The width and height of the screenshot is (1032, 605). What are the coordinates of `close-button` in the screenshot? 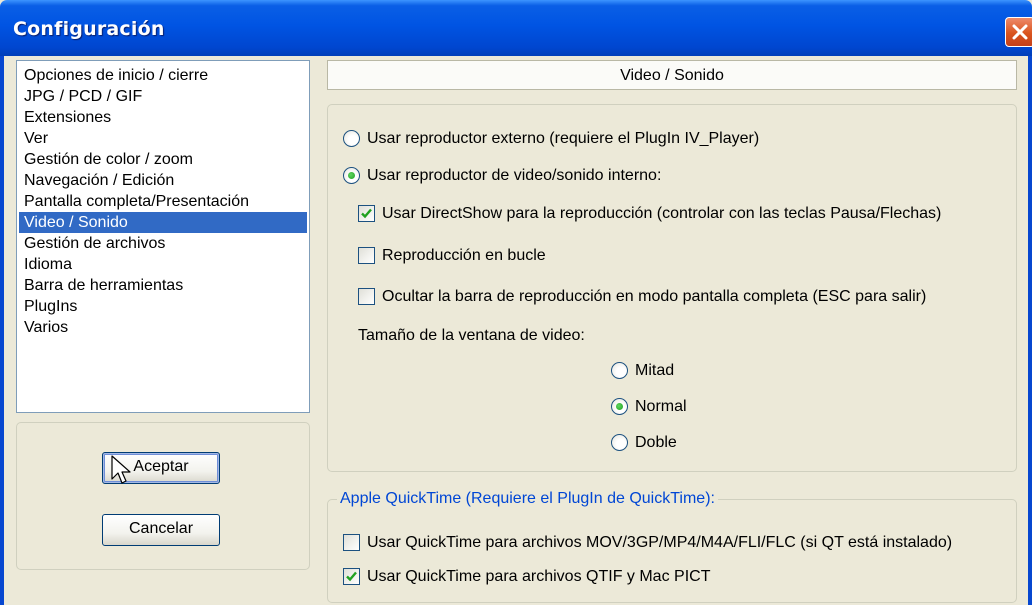 It's located at (1018, 32).